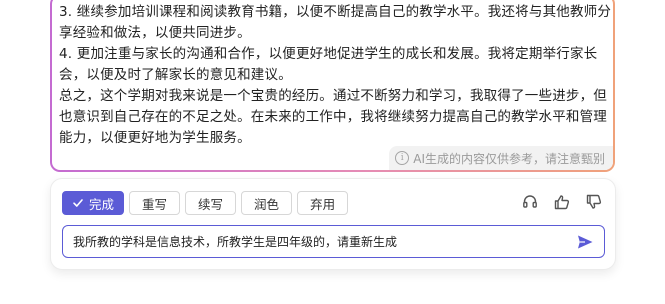  I want to click on feedback-group, so click(562, 202).